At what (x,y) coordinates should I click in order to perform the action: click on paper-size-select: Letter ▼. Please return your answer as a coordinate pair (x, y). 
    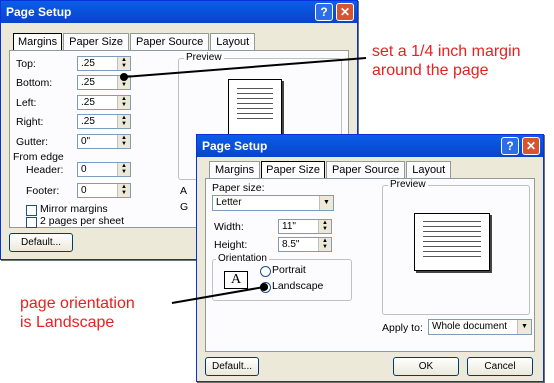
    Looking at the image, I should click on (273, 203).